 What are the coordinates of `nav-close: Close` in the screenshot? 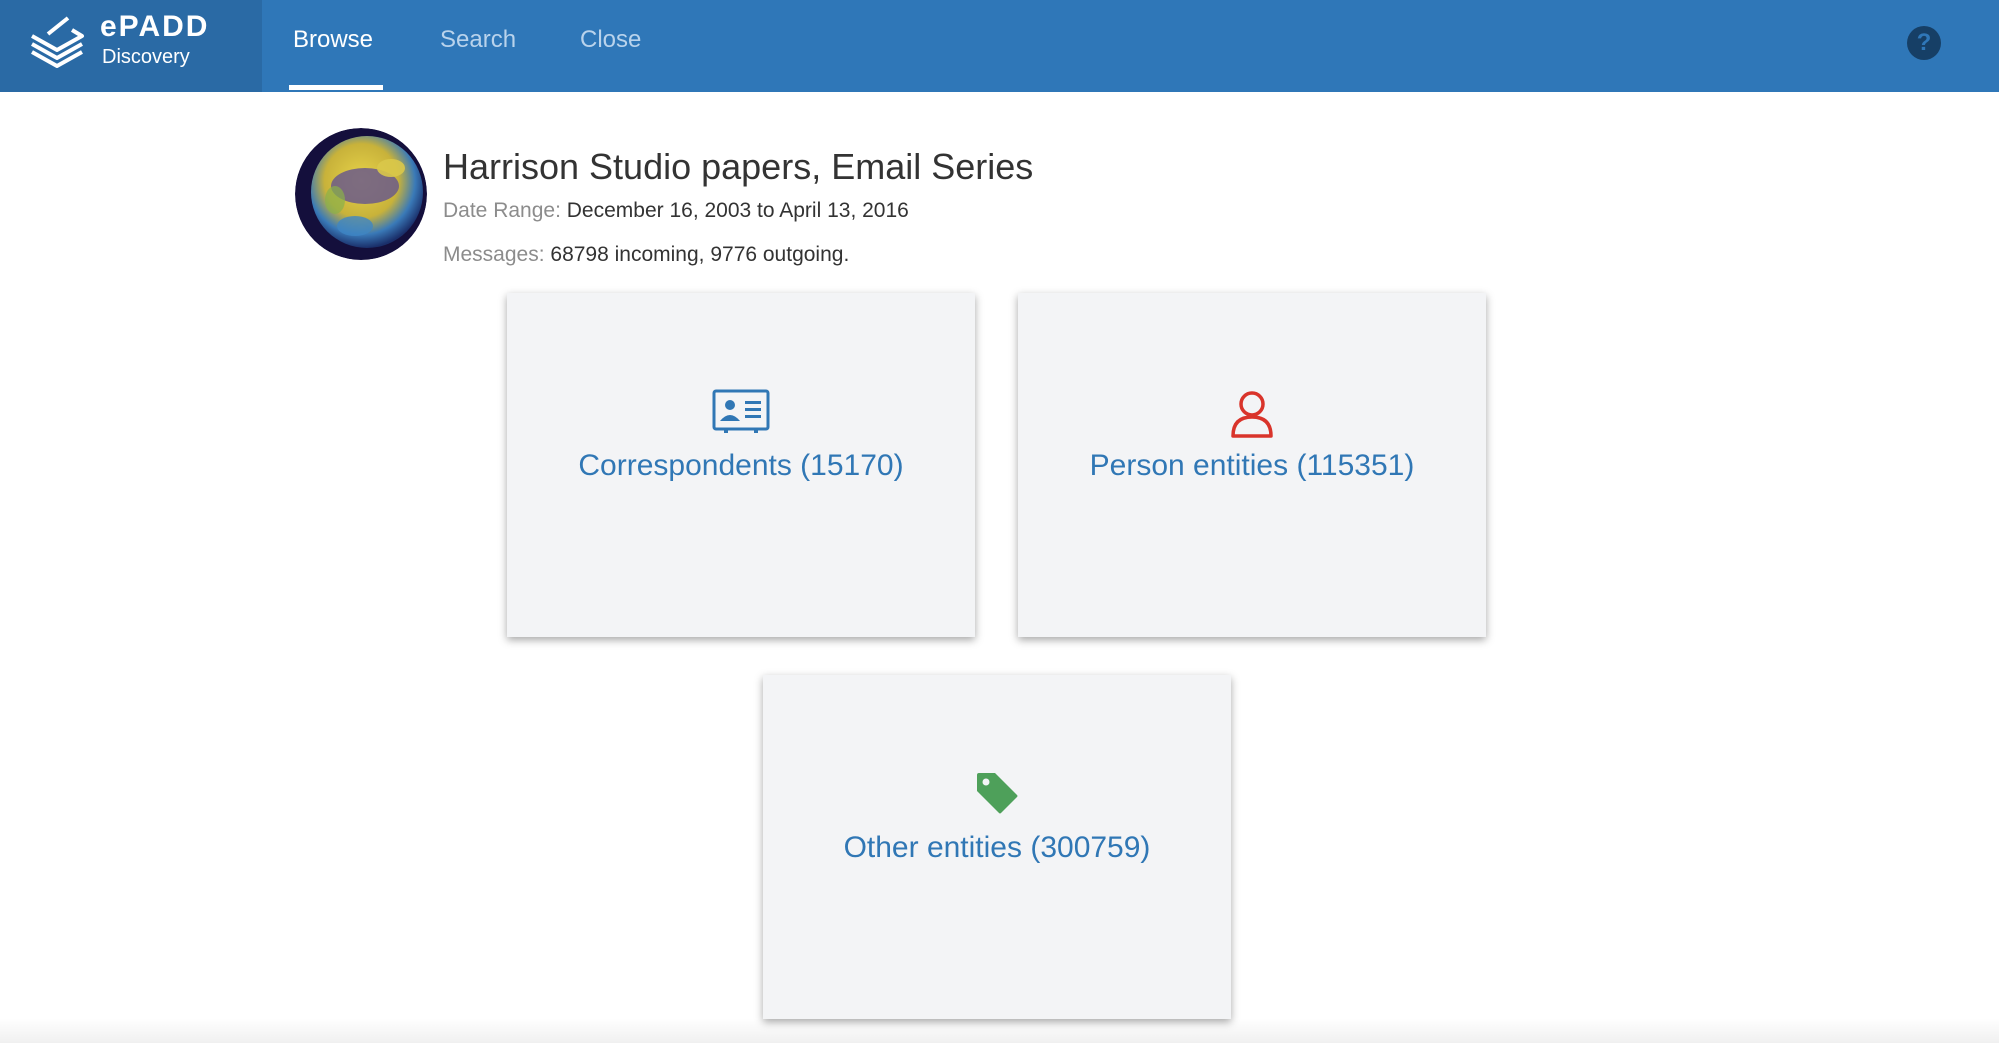 It's located at (610, 40).